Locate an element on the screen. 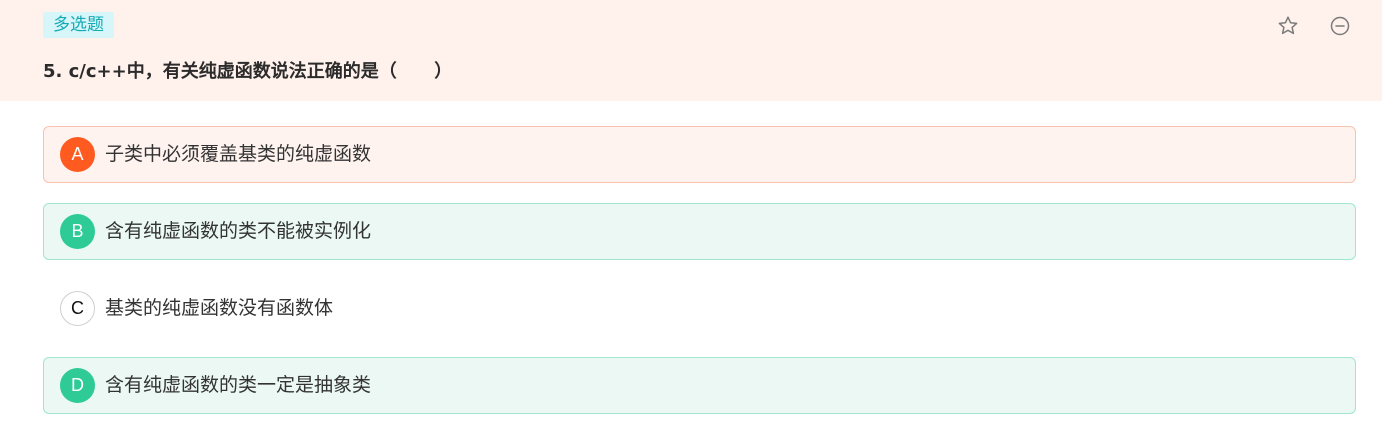  option-text: 子类中必须覆盖基类的纯虚函数 is located at coordinates (238, 154).